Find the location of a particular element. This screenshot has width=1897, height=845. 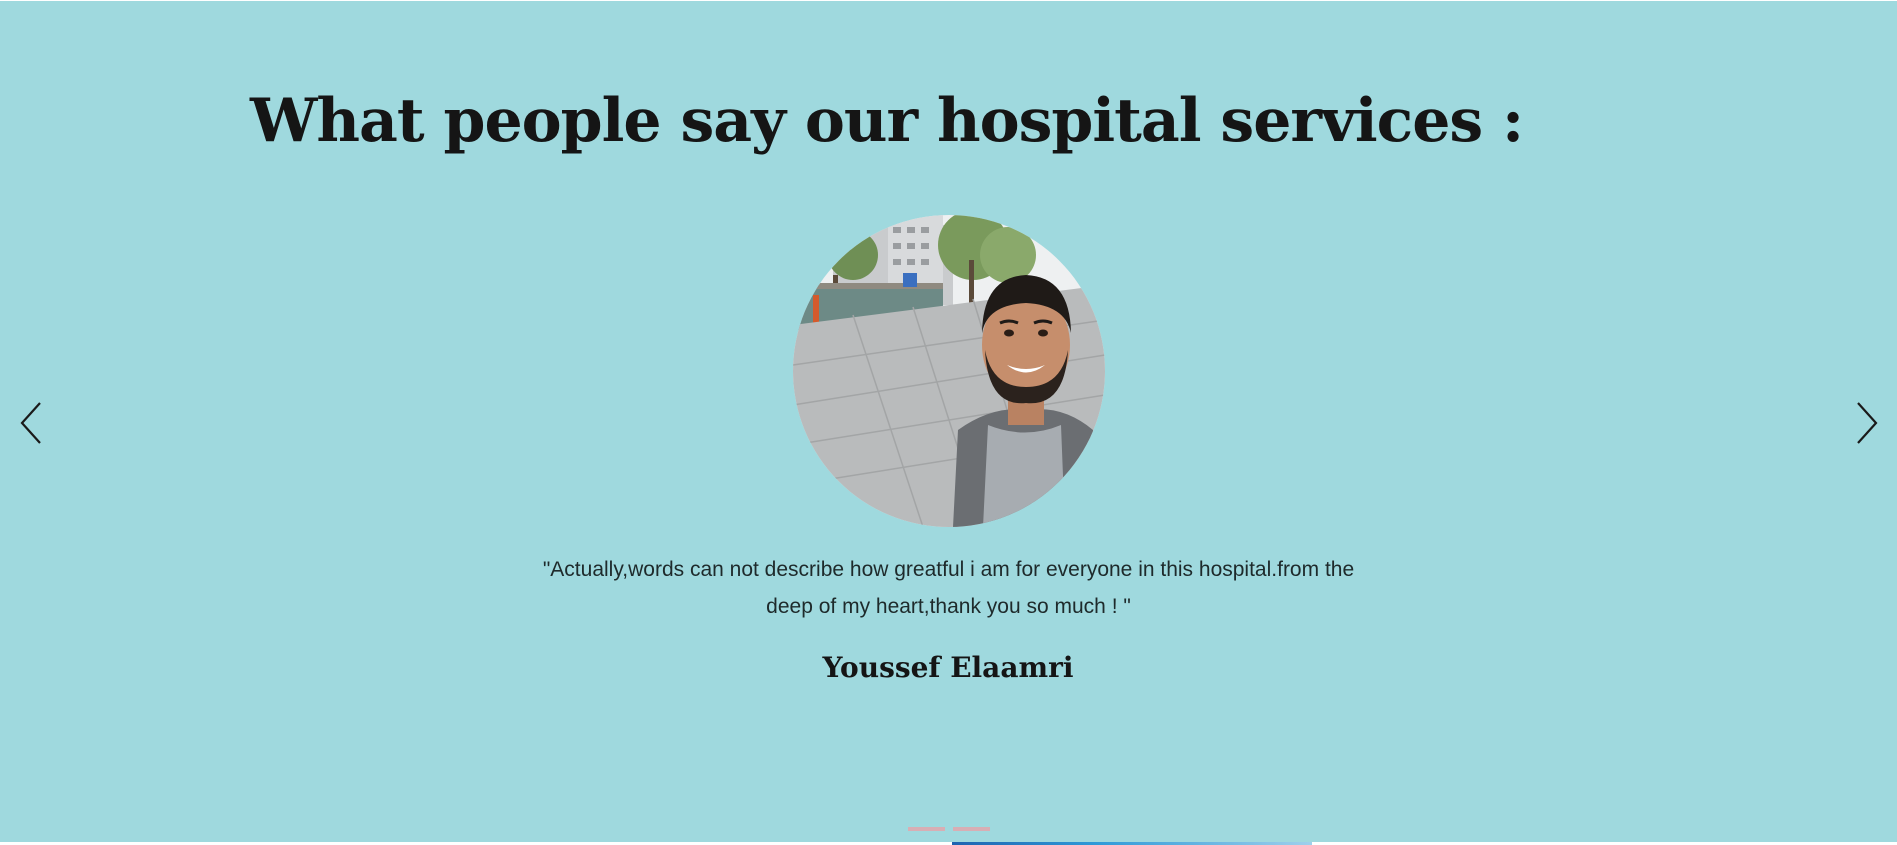

testimonial-author: Youssef Elaamri is located at coordinates (948, 667).